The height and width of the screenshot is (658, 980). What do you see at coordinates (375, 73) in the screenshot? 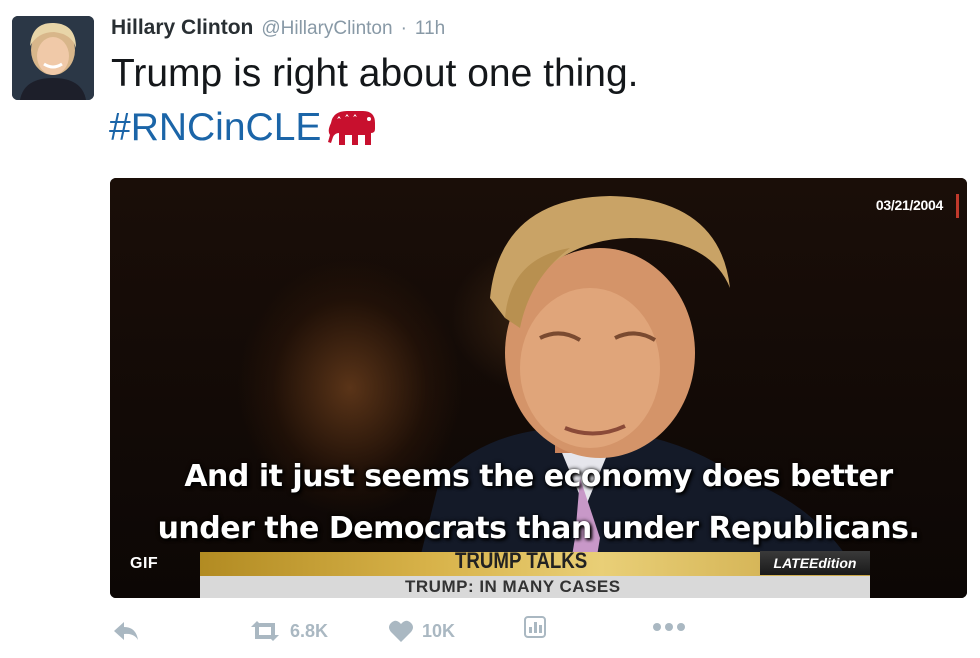
I see `tweet-text: Trump is right about one thing.` at bounding box center [375, 73].